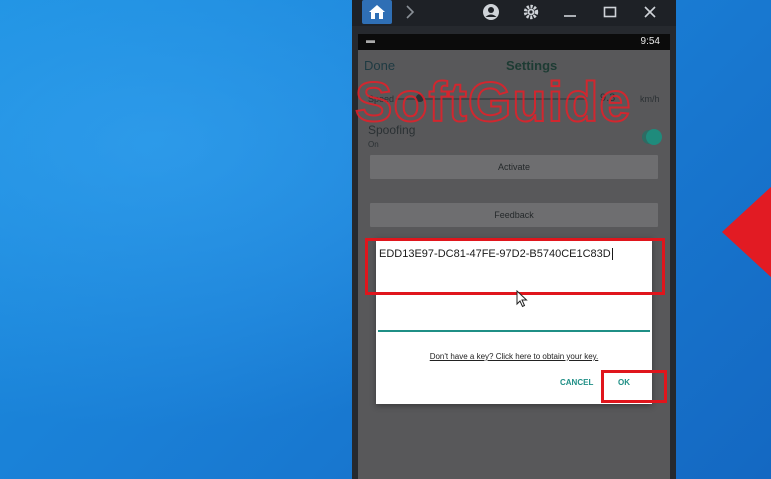  I want to click on speed-unit: km/h, so click(650, 99).